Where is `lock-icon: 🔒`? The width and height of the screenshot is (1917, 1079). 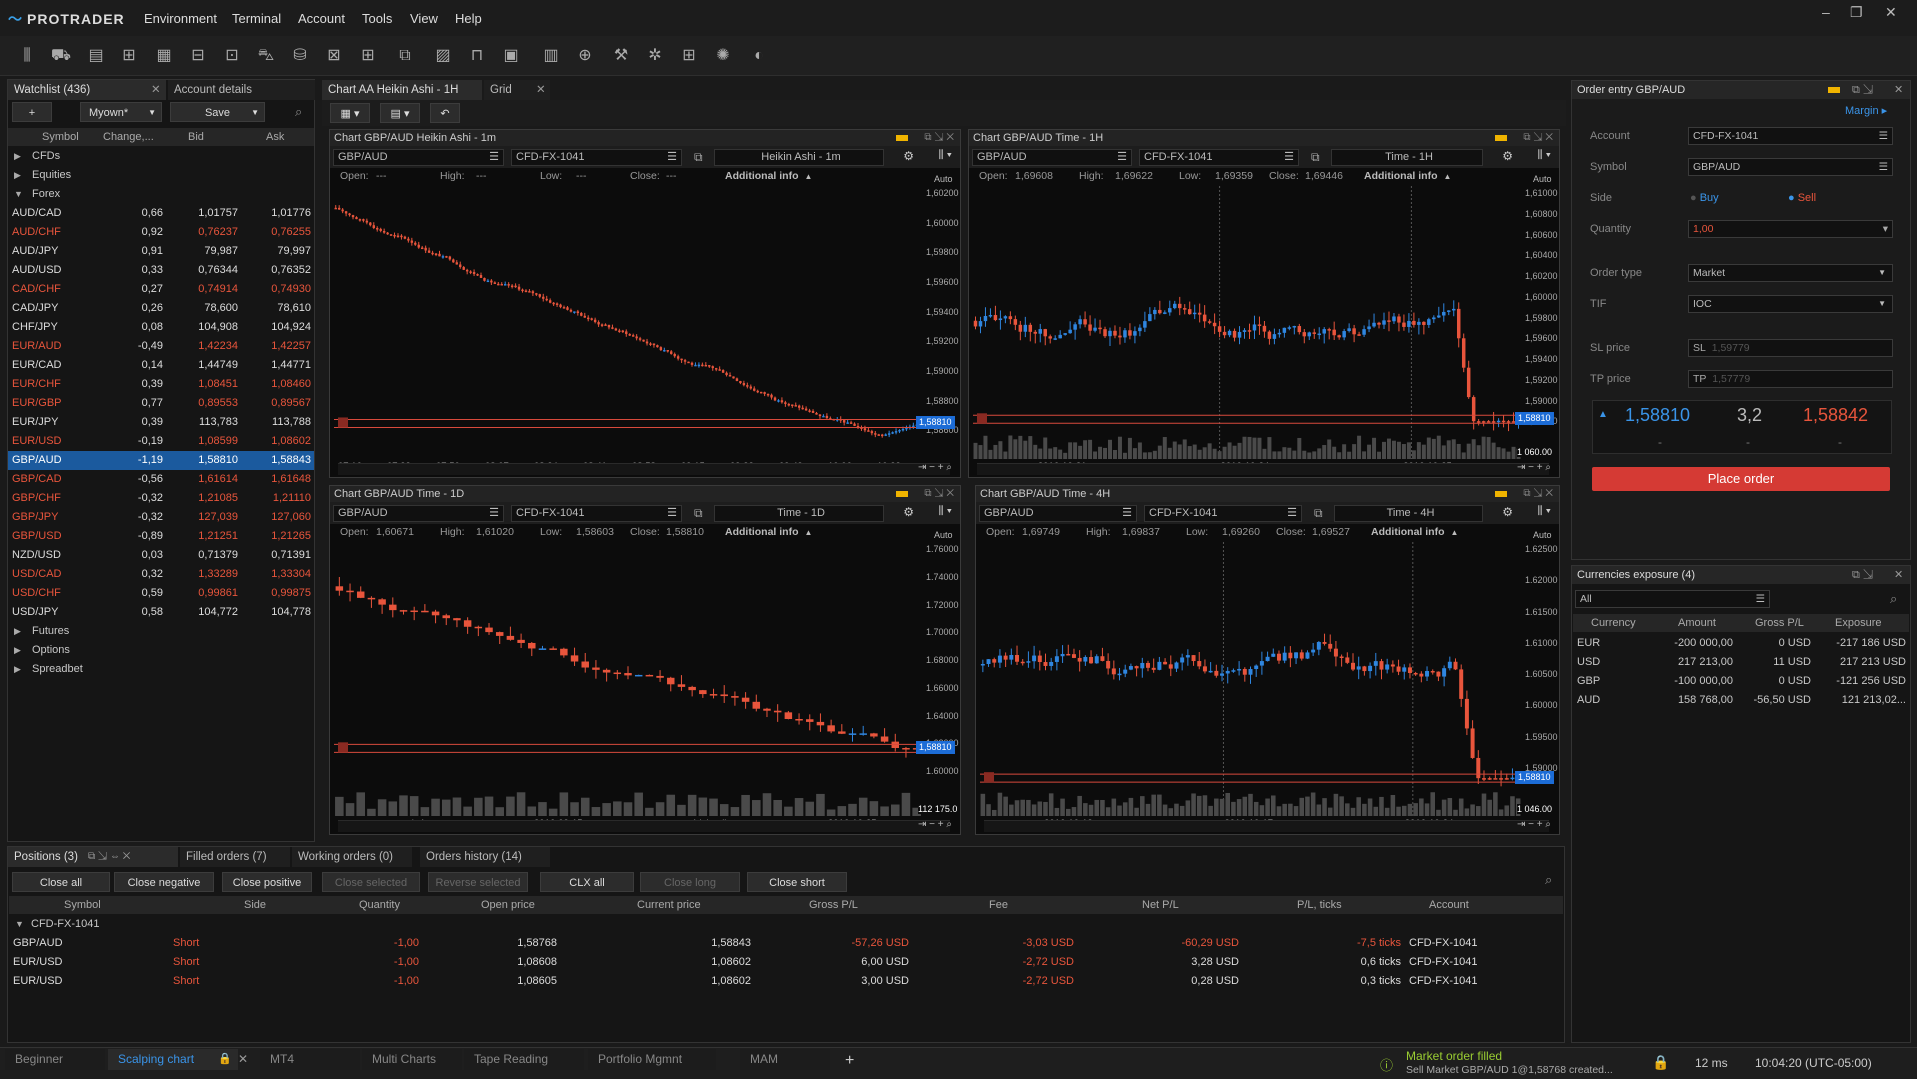 lock-icon: 🔒 is located at coordinates (1660, 1062).